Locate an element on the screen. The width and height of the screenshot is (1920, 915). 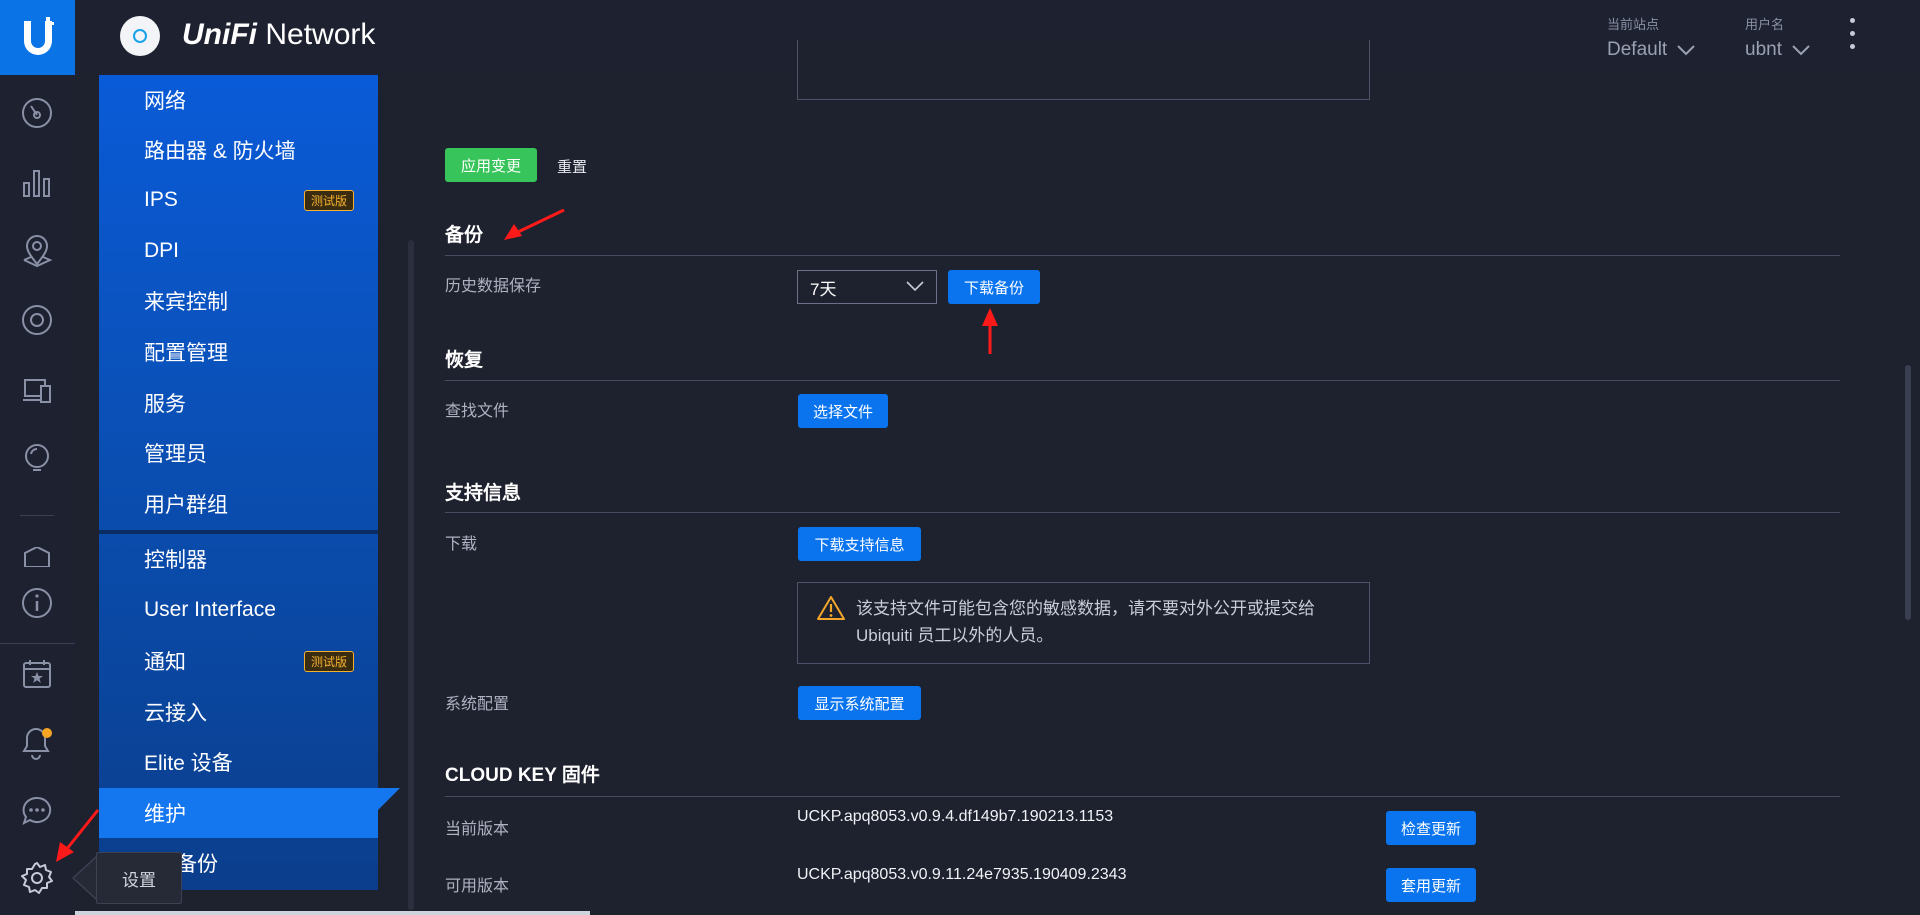
nav-item-profiles: 配置管理 is located at coordinates (238, 352).